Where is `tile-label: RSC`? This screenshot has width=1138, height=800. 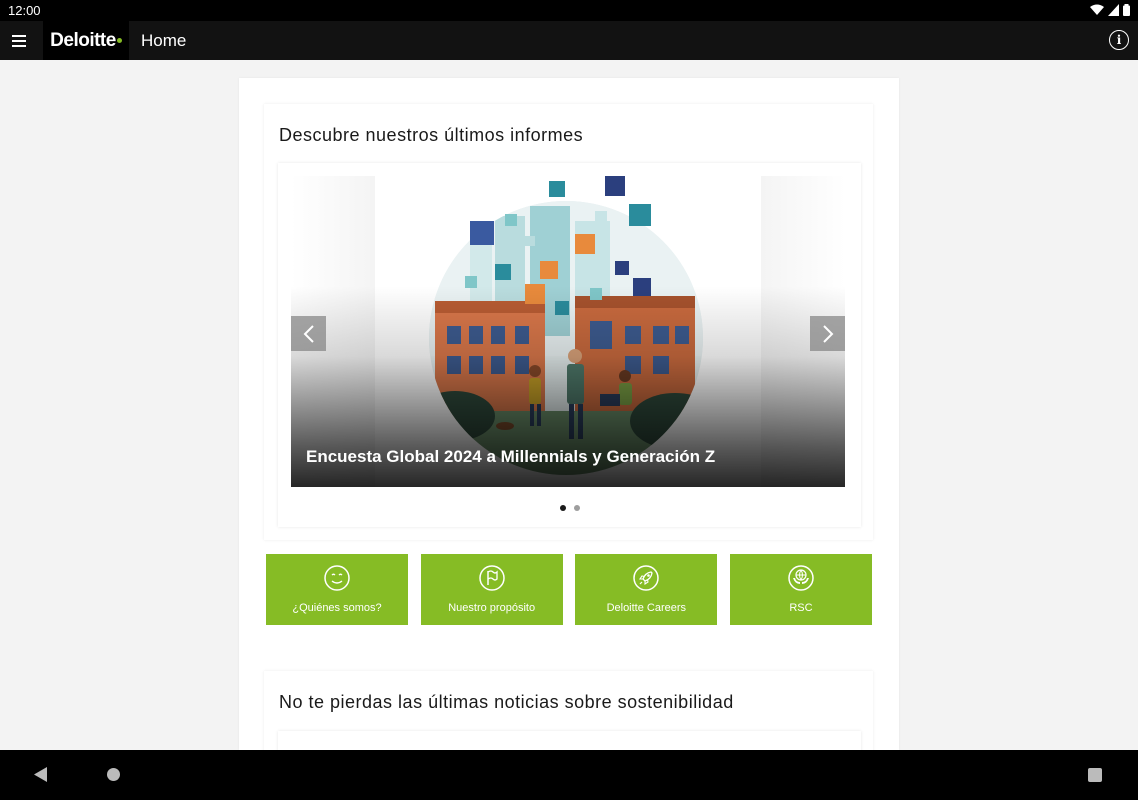 tile-label: RSC is located at coordinates (801, 608).